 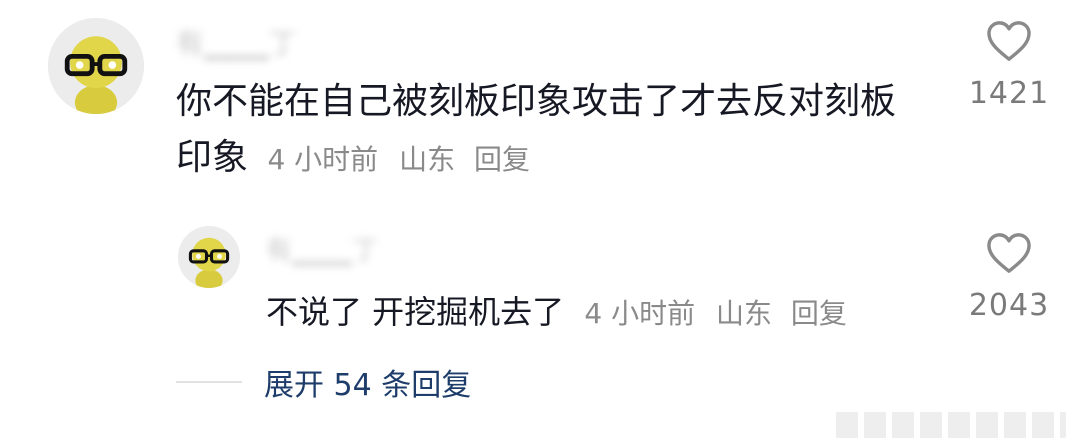 I want to click on divider, so click(x=209, y=382).